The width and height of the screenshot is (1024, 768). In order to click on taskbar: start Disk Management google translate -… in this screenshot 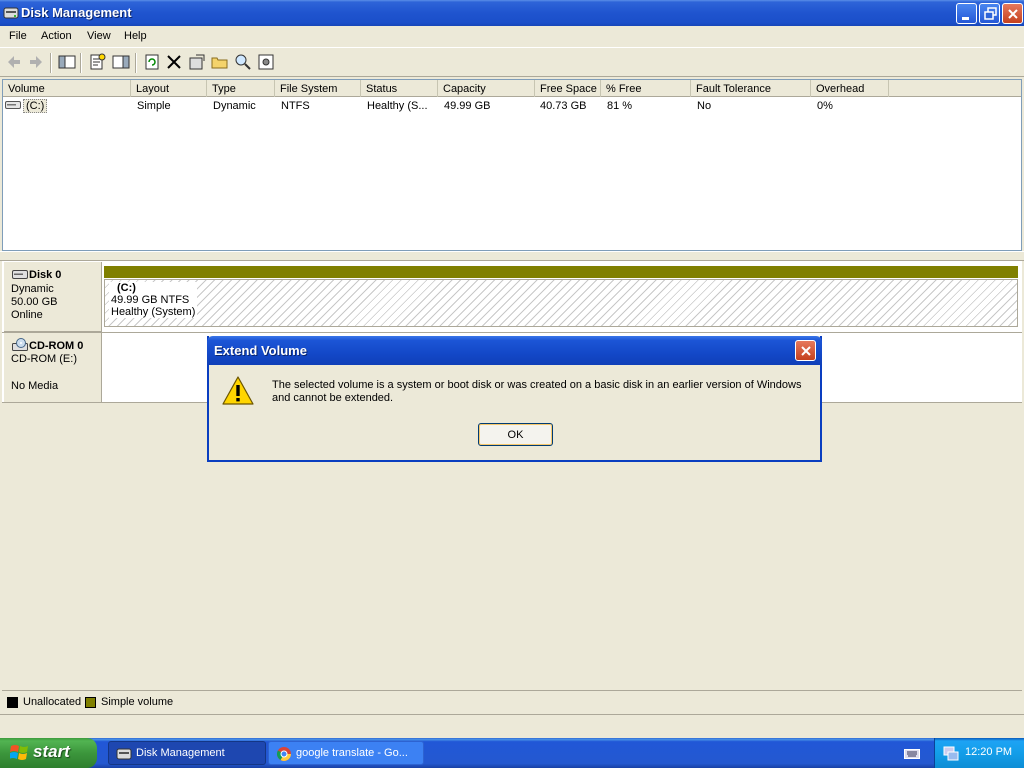, I will do `click(512, 753)`.